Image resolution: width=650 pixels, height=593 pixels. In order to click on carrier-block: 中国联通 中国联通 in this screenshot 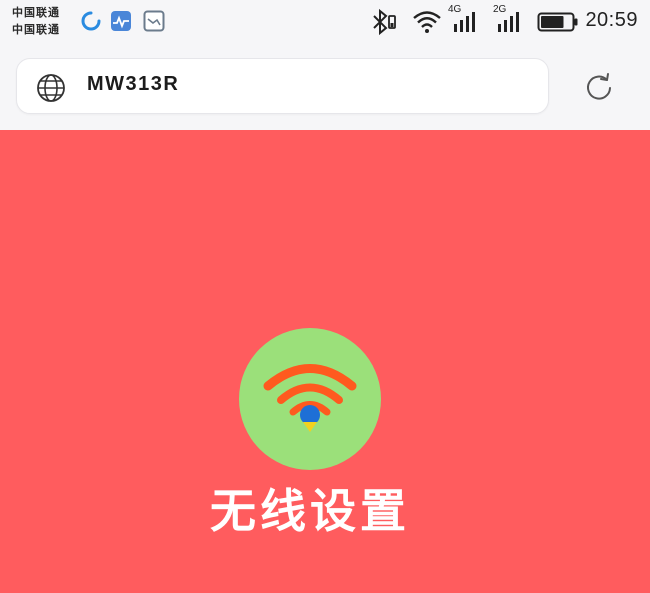, I will do `click(36, 21)`.